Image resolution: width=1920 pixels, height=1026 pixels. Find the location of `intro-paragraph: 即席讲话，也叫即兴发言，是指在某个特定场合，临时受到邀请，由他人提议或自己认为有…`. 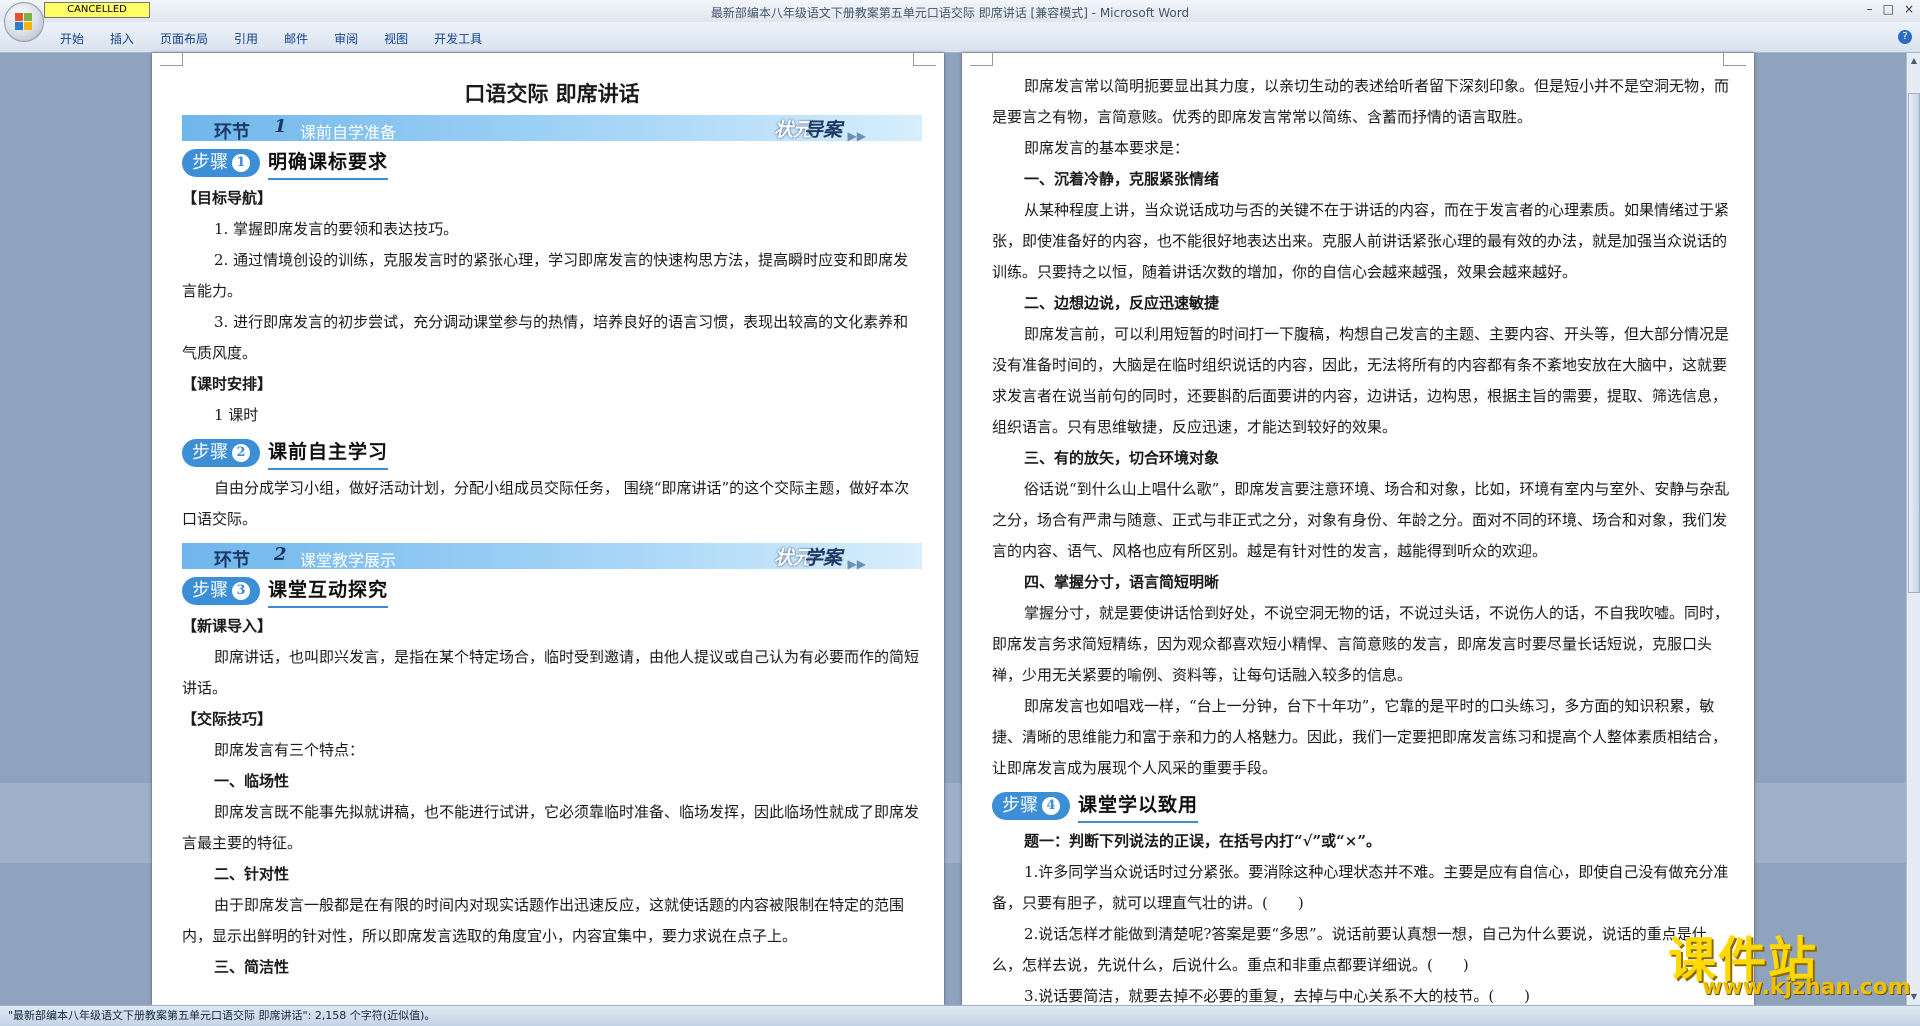

intro-paragraph: 即席讲话，也叫即兴发言，是指在某个特定场合，临时受到邀请，由他人提议或自己认为有… is located at coordinates (551, 672).